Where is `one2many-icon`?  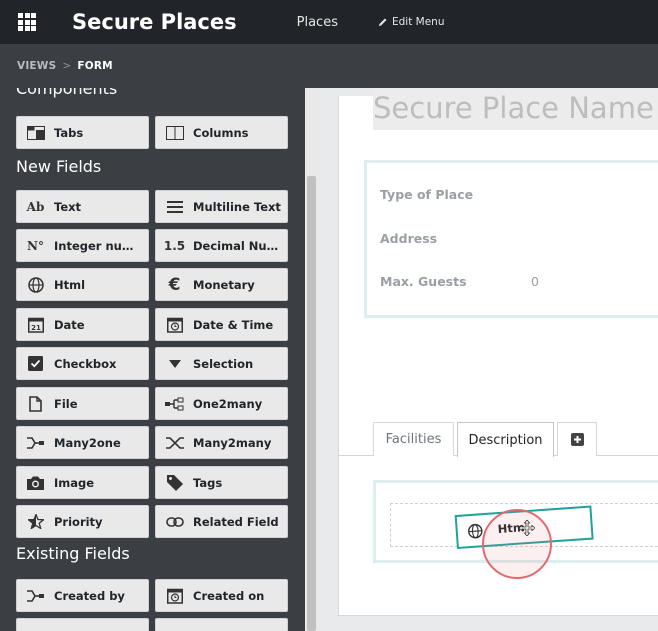 one2many-icon is located at coordinates (174, 403).